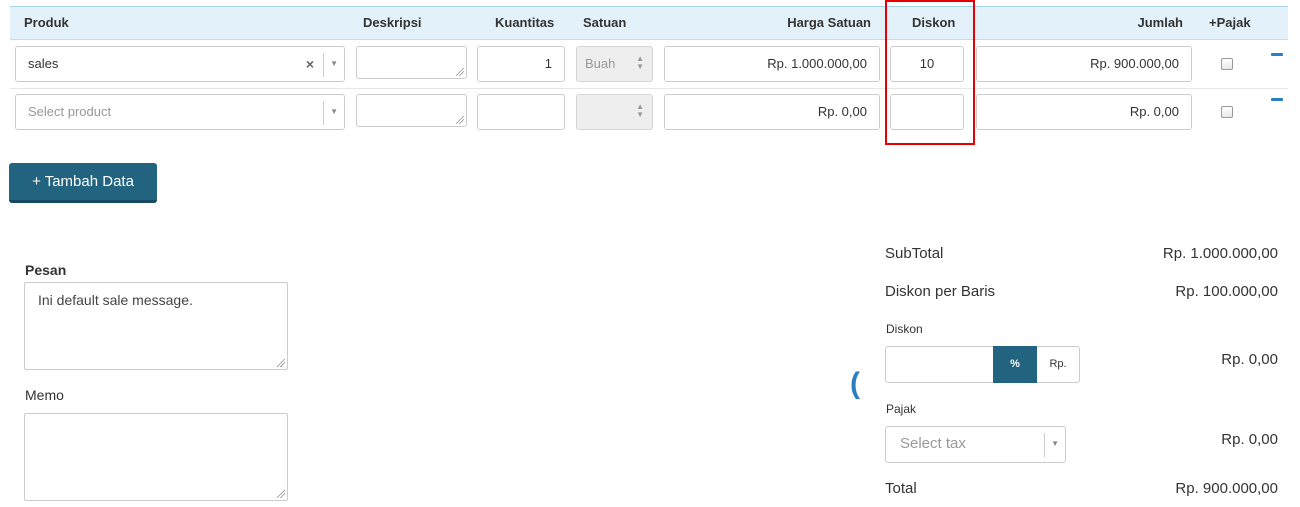 This screenshot has height=507, width=1300. What do you see at coordinates (930, 72) in the screenshot?
I see `discount-column-highlight` at bounding box center [930, 72].